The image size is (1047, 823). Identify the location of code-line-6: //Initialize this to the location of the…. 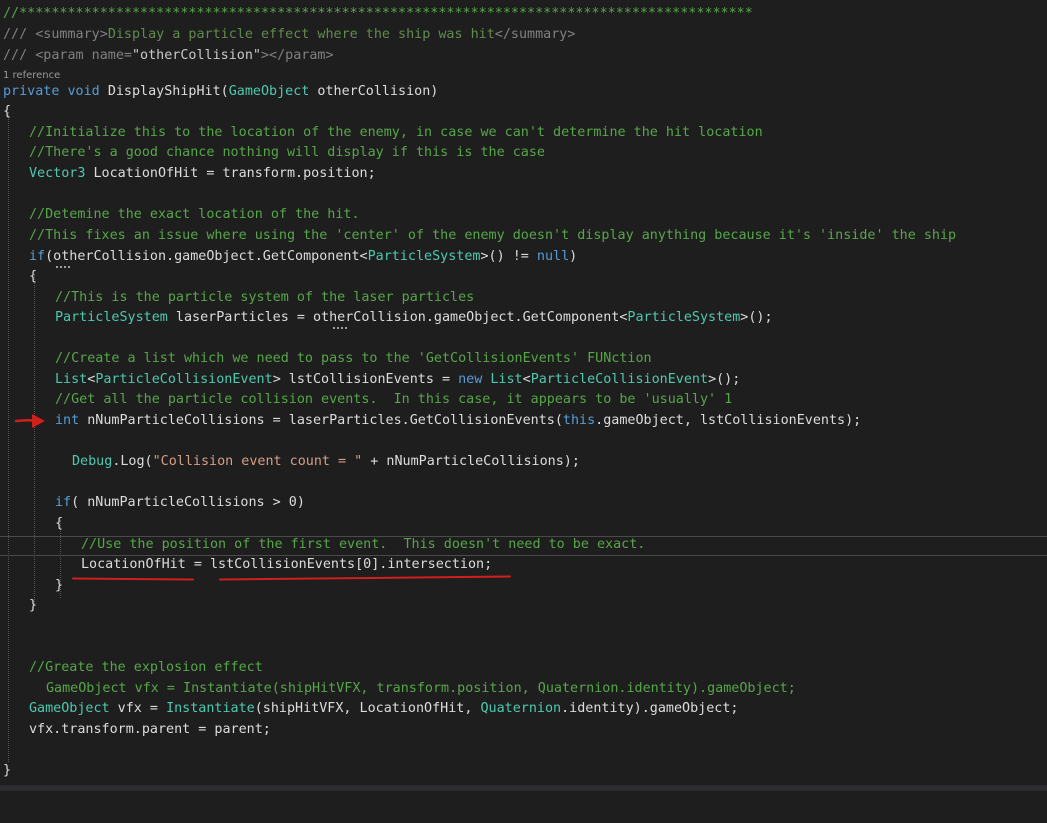
(523, 133).